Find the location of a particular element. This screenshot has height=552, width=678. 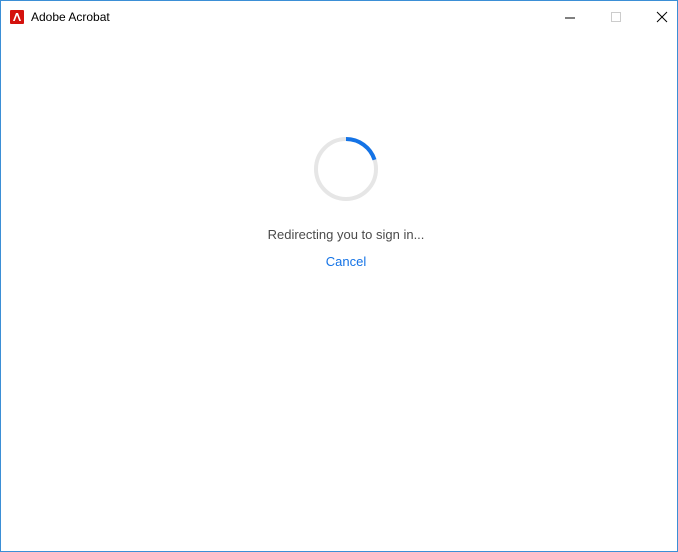

window-title: Adobe Acrobat is located at coordinates (70, 17).